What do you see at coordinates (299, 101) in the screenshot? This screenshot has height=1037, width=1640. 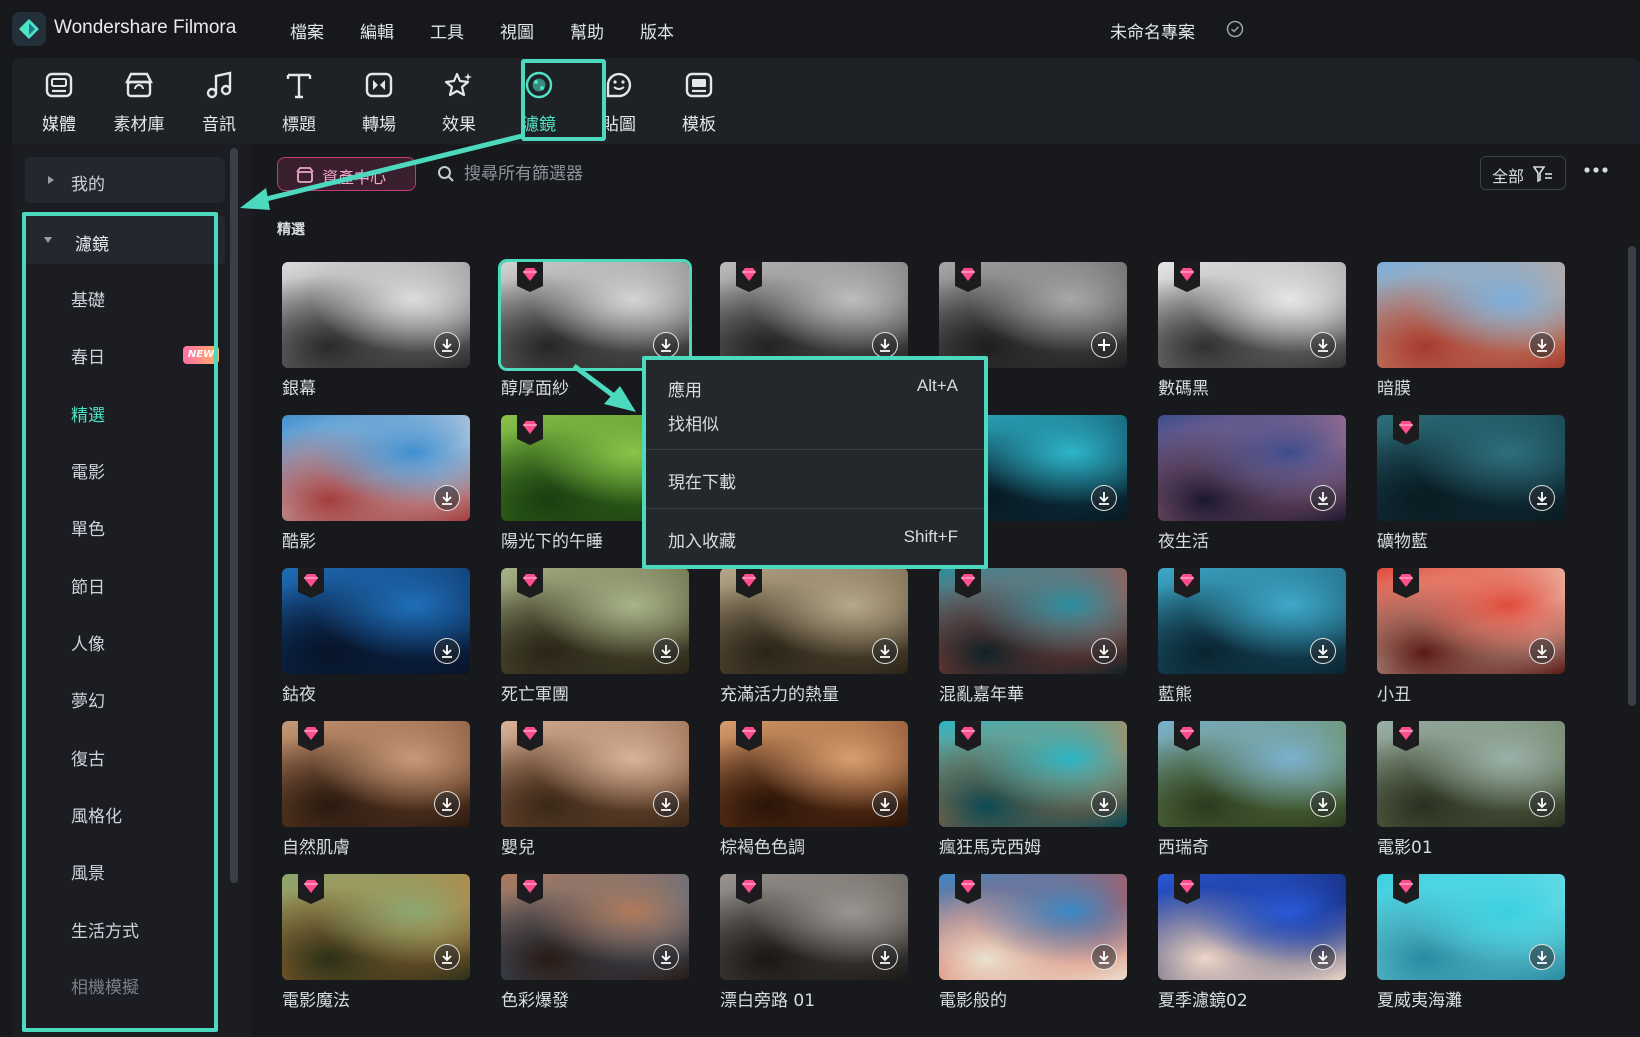 I see `tab-titles: 標題` at bounding box center [299, 101].